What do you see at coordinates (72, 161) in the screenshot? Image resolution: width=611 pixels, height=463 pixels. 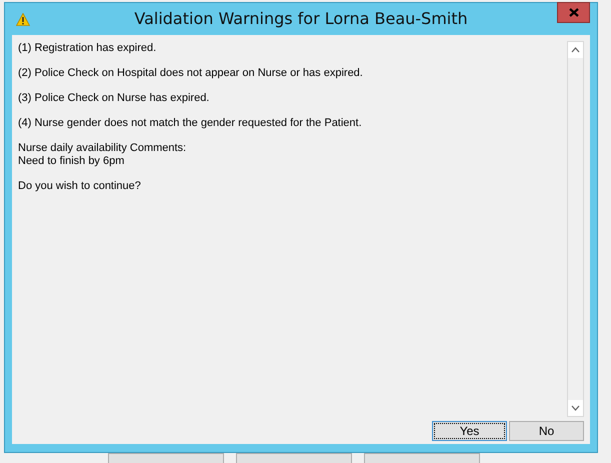 I see `message-text: Need to finish by 6pm` at bounding box center [72, 161].